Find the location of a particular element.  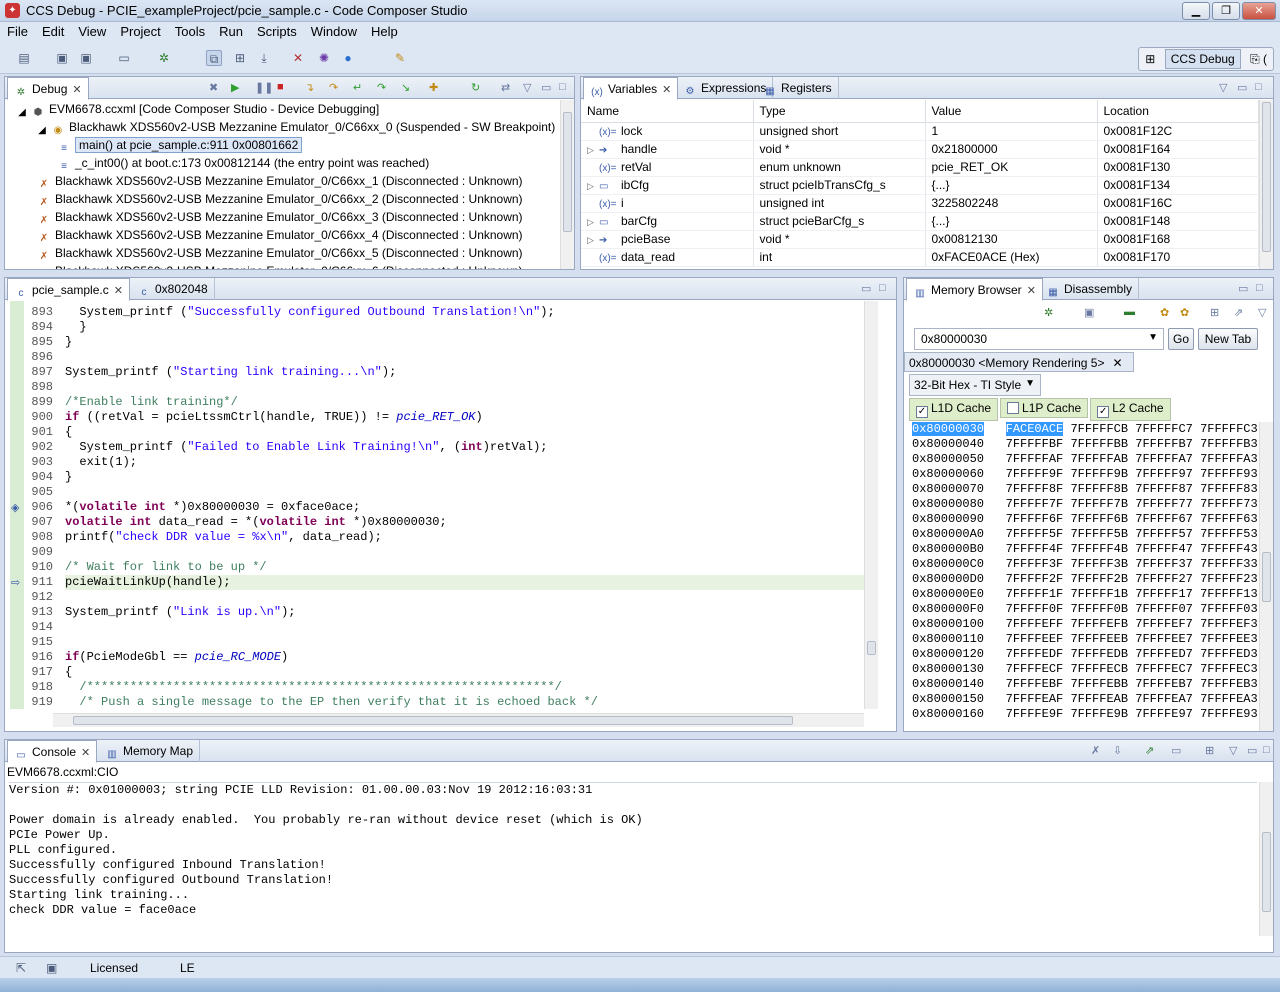

column-header-name: Name is located at coordinates (667, 111).